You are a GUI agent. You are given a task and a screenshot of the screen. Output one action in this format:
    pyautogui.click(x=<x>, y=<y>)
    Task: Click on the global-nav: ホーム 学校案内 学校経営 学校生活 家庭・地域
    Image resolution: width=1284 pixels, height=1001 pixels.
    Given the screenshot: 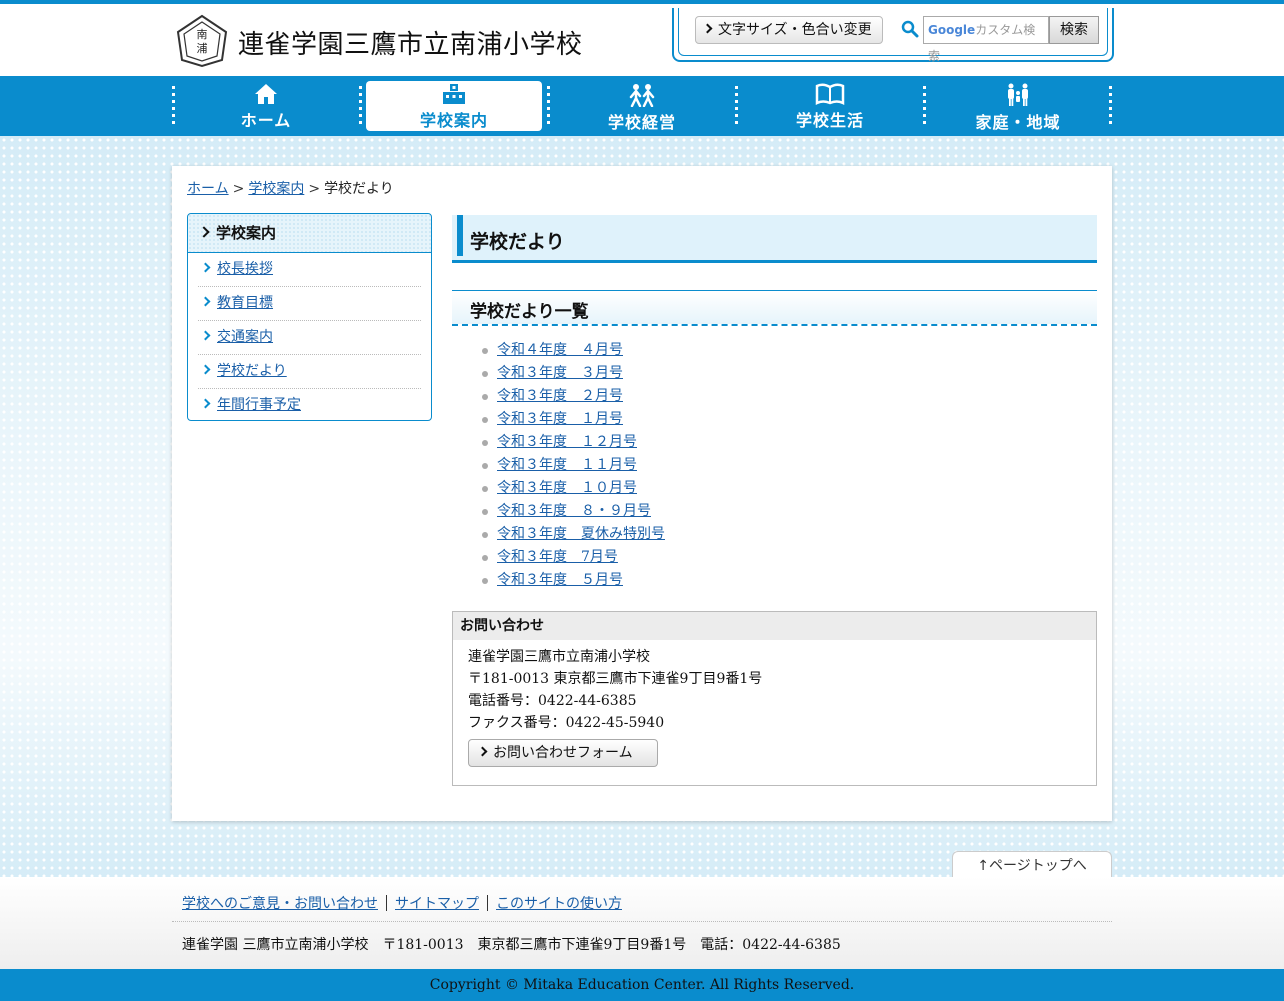 What is the action you would take?
    pyautogui.click(x=642, y=106)
    